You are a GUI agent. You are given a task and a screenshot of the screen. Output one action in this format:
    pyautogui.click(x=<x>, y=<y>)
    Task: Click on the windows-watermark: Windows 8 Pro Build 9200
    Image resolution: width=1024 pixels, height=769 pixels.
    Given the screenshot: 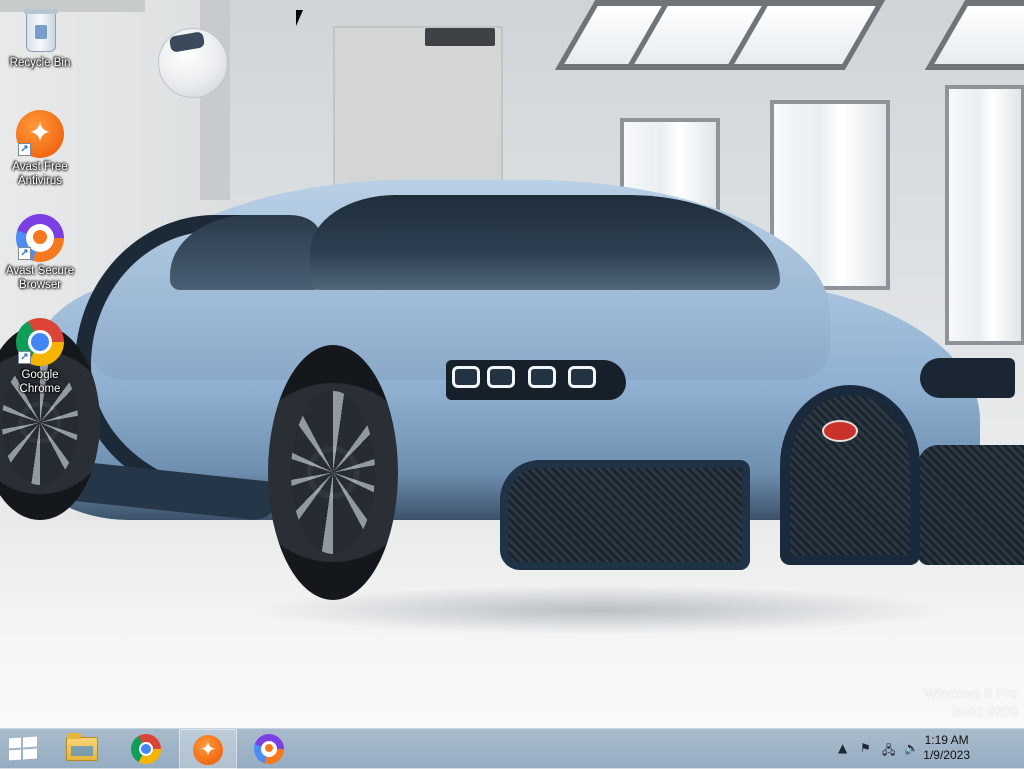 What is the action you would take?
    pyautogui.click(x=971, y=702)
    